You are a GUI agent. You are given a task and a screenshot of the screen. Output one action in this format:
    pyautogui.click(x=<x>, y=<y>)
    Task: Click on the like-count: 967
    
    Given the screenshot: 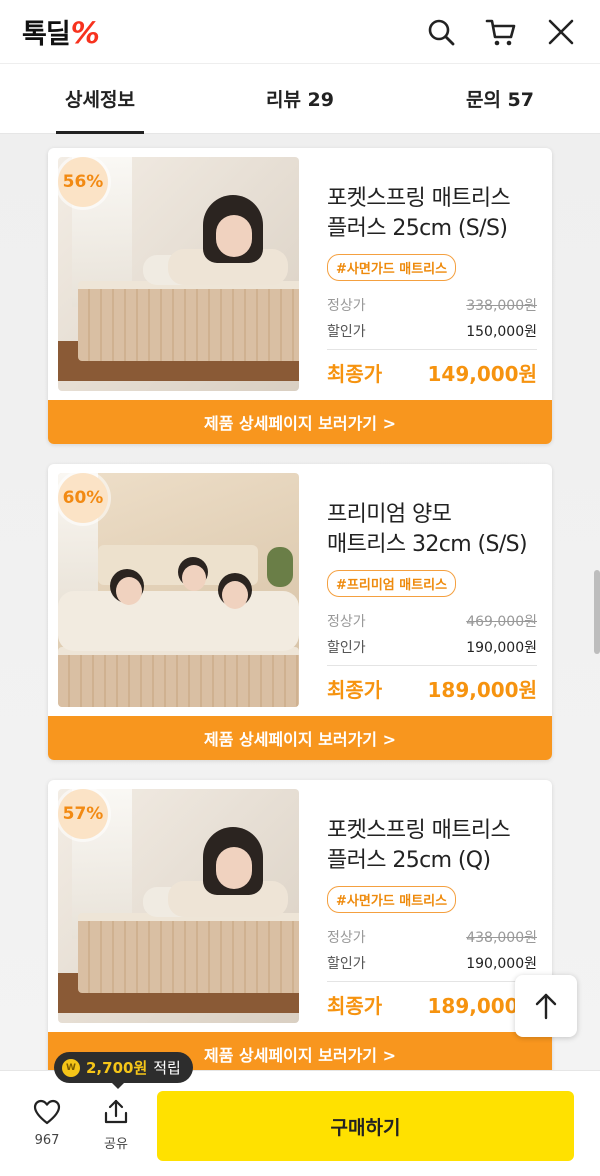 What is the action you would take?
    pyautogui.click(x=47, y=1140)
    